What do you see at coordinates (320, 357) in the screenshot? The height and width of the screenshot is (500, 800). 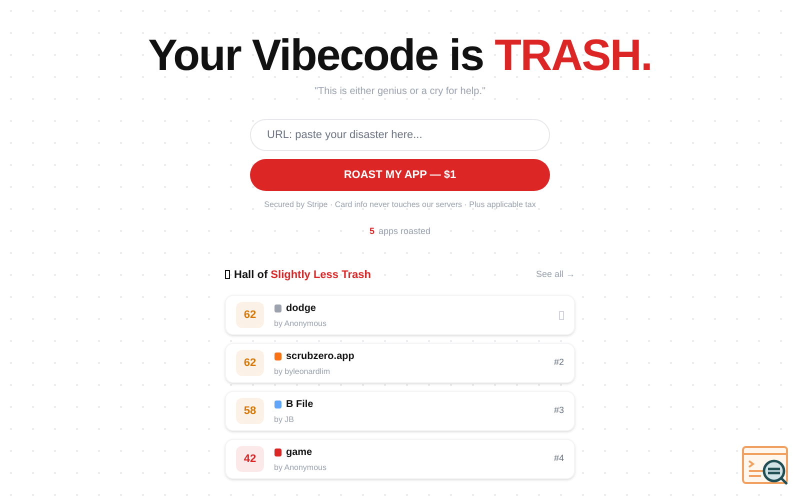 I see `app-name: scrubzero.app` at bounding box center [320, 357].